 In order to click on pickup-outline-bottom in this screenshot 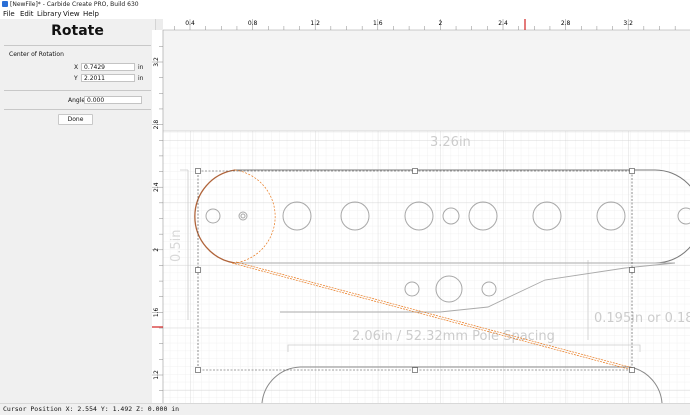, I will do `click(462, 385)`.